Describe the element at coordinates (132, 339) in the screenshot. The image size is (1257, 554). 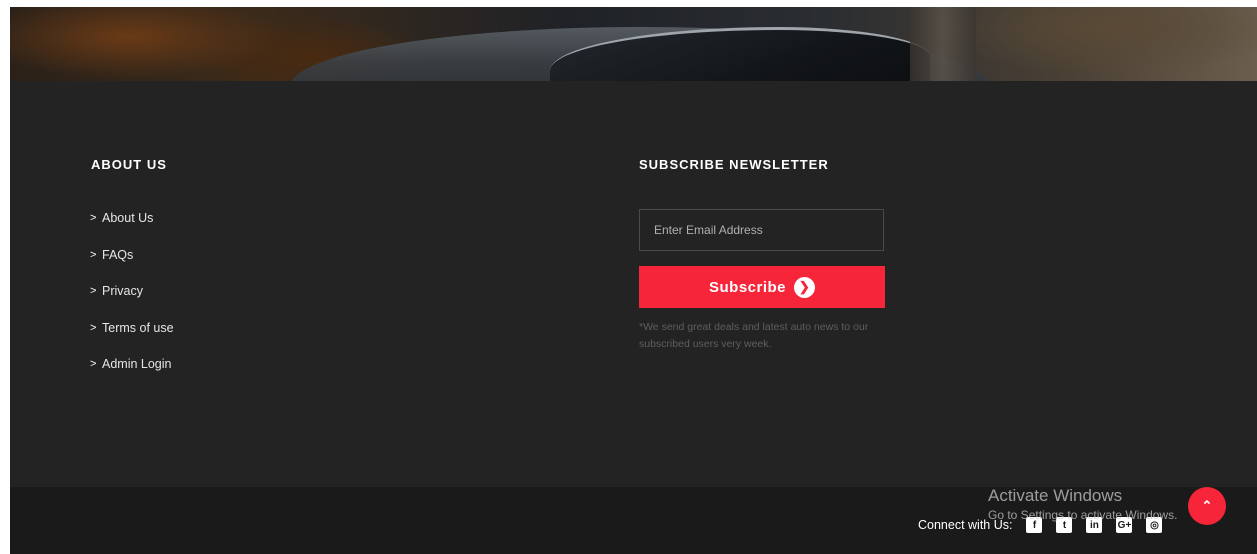
I see `link-terms-of-use: > Terms of use` at that location.